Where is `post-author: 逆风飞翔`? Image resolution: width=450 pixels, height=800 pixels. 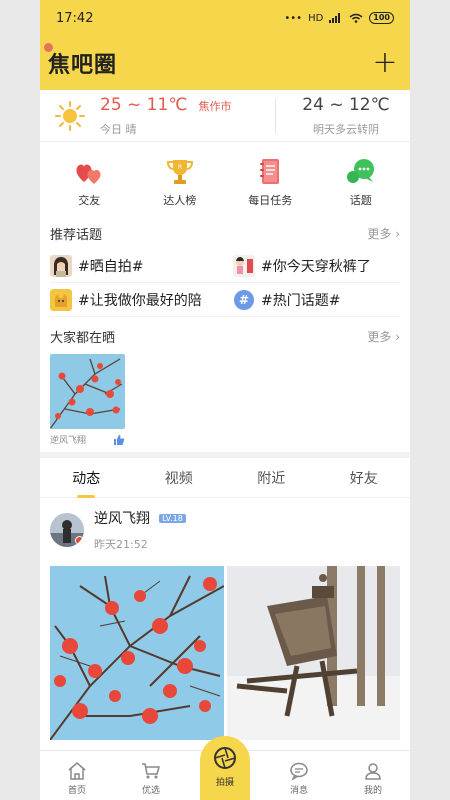 post-author: 逆风飞翔 is located at coordinates (122, 519).